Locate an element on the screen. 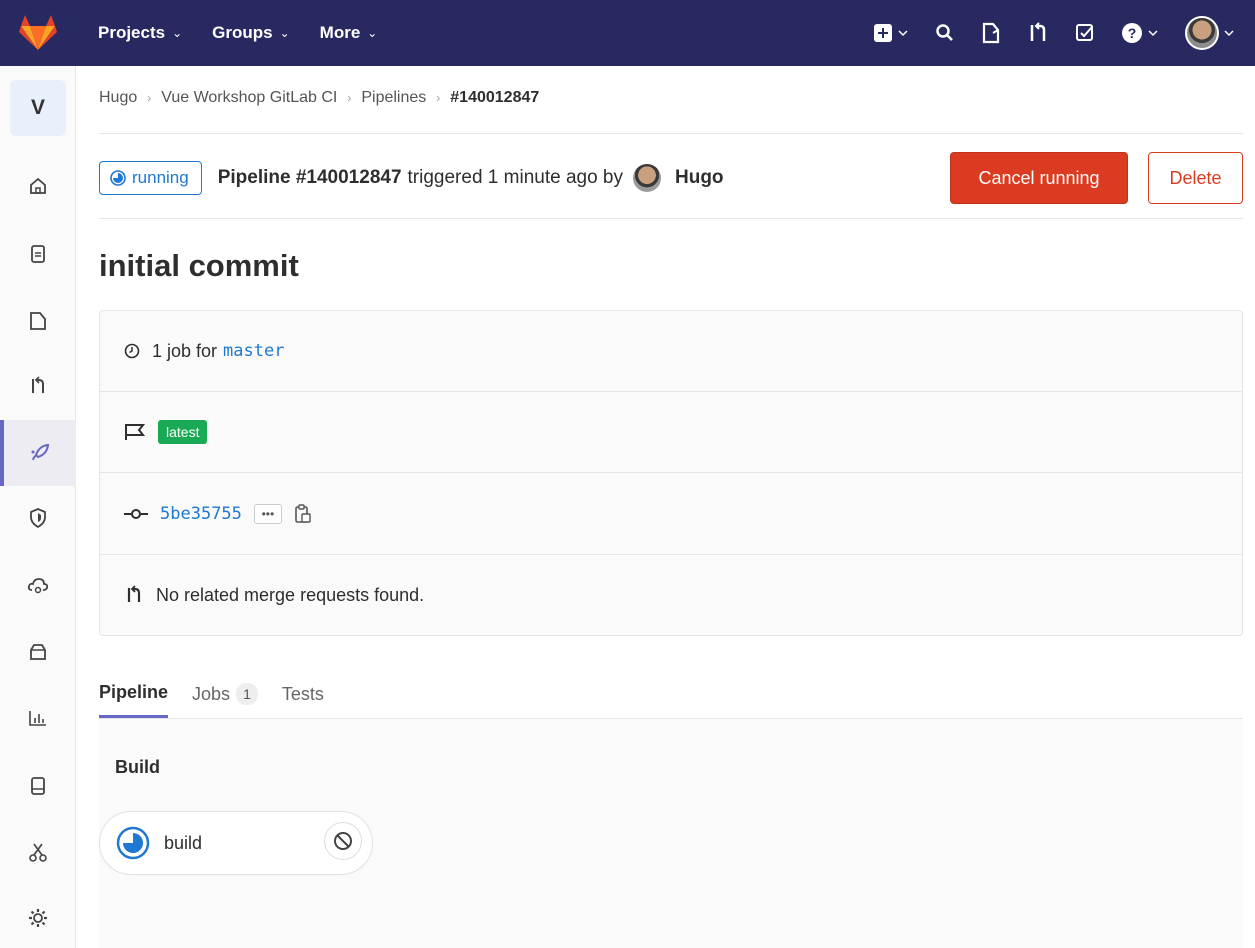 Image resolution: width=1255 pixels, height=948 pixels. status-badge: running is located at coordinates (150, 178).